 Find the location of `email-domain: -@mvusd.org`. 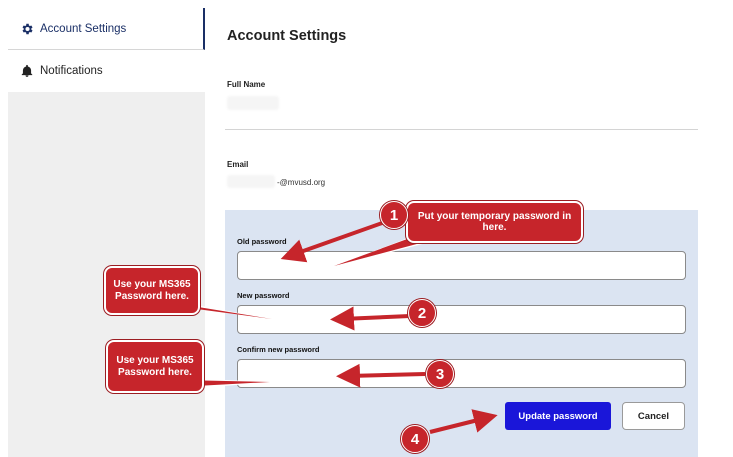

email-domain: -@mvusd.org is located at coordinates (301, 182).